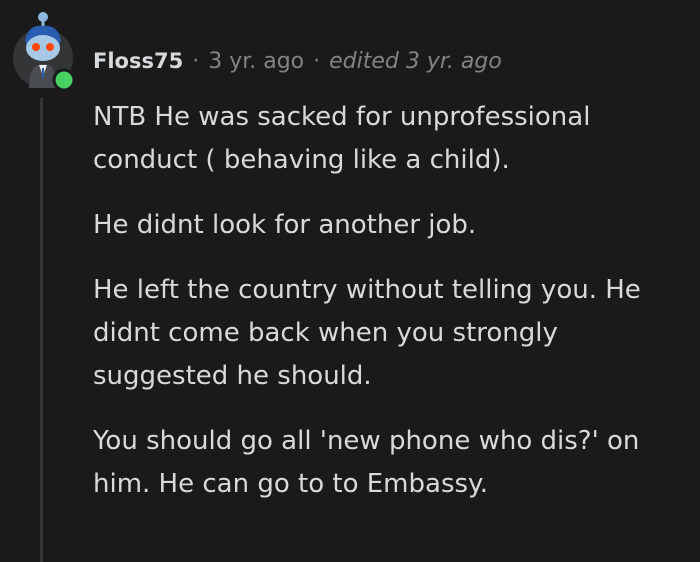  Describe the element at coordinates (41, 330) in the screenshot. I see `thread-collapse-line` at that location.